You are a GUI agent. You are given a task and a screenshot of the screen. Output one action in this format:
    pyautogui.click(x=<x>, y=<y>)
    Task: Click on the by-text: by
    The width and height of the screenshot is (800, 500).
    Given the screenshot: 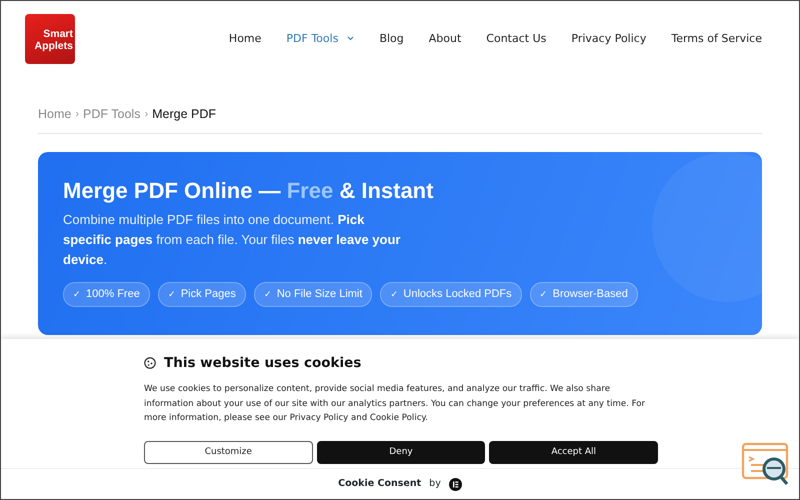 What is the action you would take?
    pyautogui.click(x=435, y=483)
    